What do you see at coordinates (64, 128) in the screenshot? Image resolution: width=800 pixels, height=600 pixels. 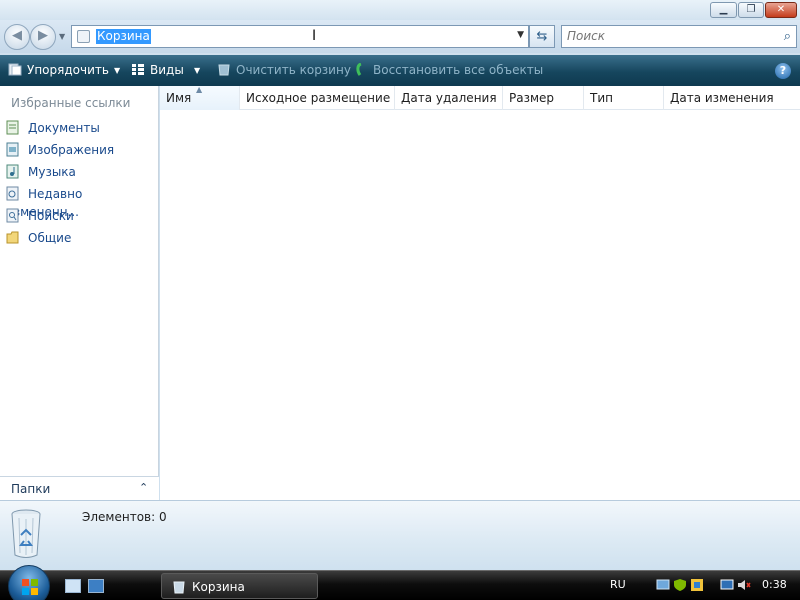 I see `sidebar-item-label: Документы` at bounding box center [64, 128].